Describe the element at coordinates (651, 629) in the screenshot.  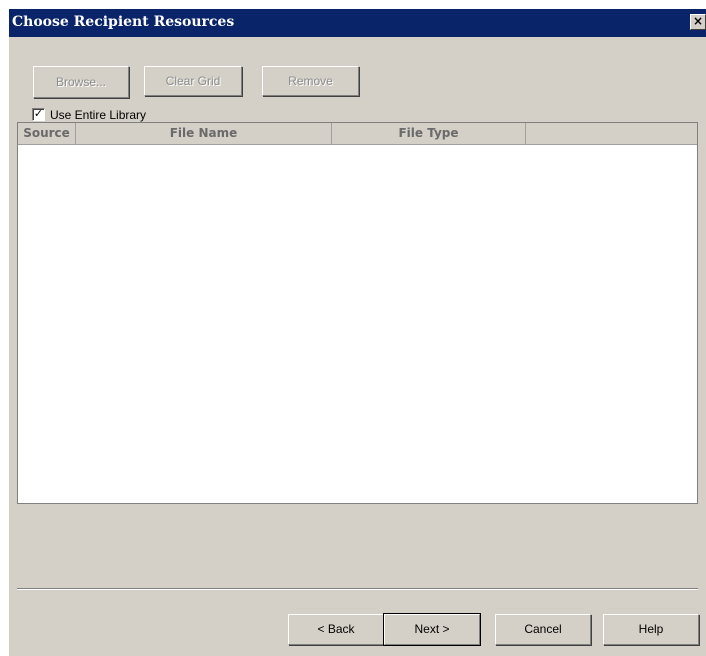
I see `help-button: Help` at that location.